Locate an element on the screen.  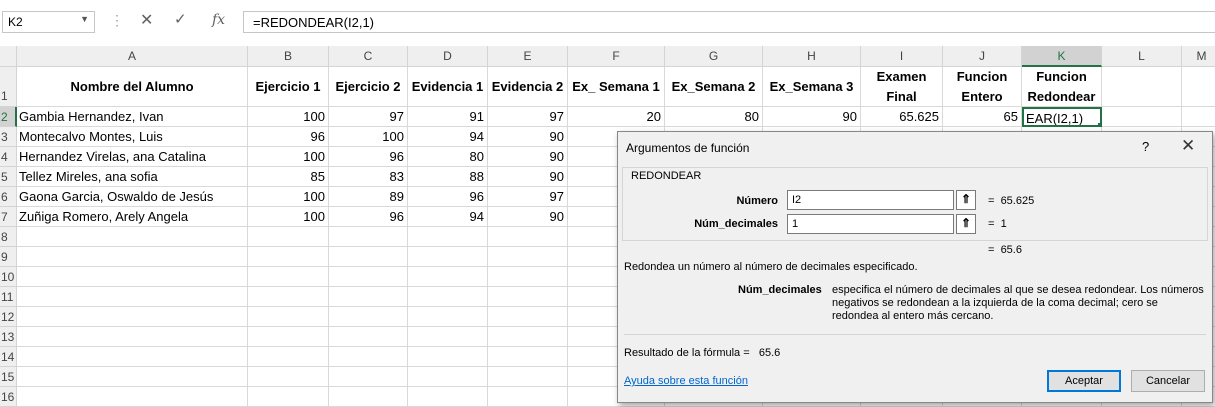
select-all-corner is located at coordinates (8, 56).